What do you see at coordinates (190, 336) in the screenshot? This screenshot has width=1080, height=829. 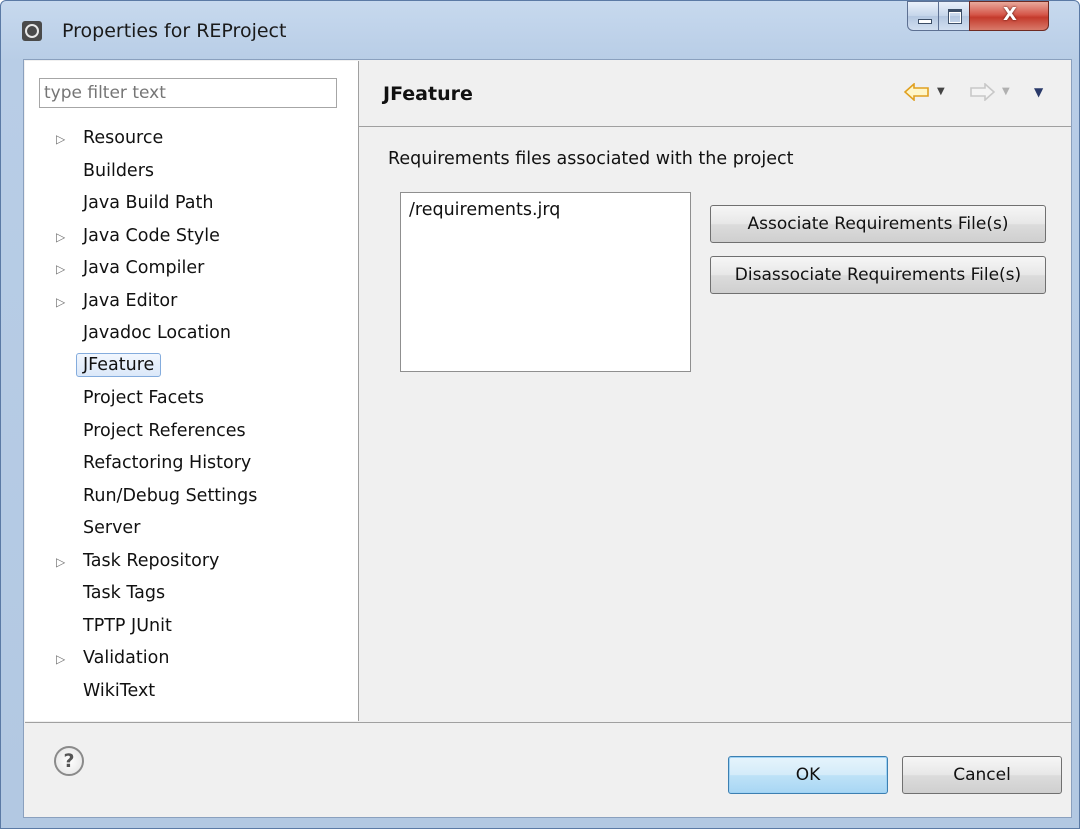 I see `tree-item-javadoc-location: Javadoc Location` at bounding box center [190, 336].